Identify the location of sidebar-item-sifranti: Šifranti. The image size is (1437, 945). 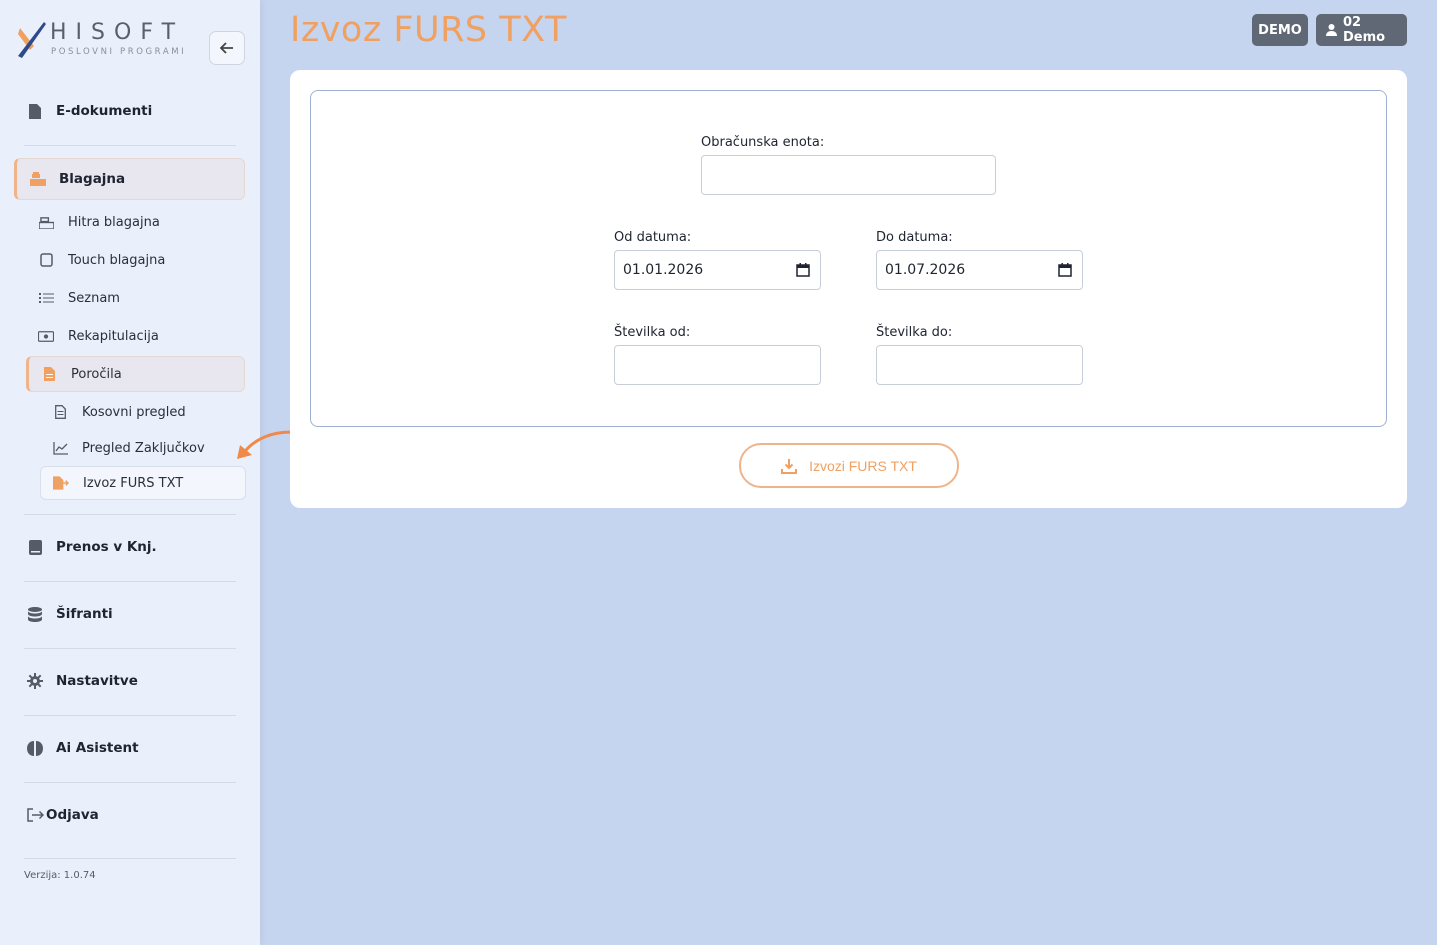
(129, 614).